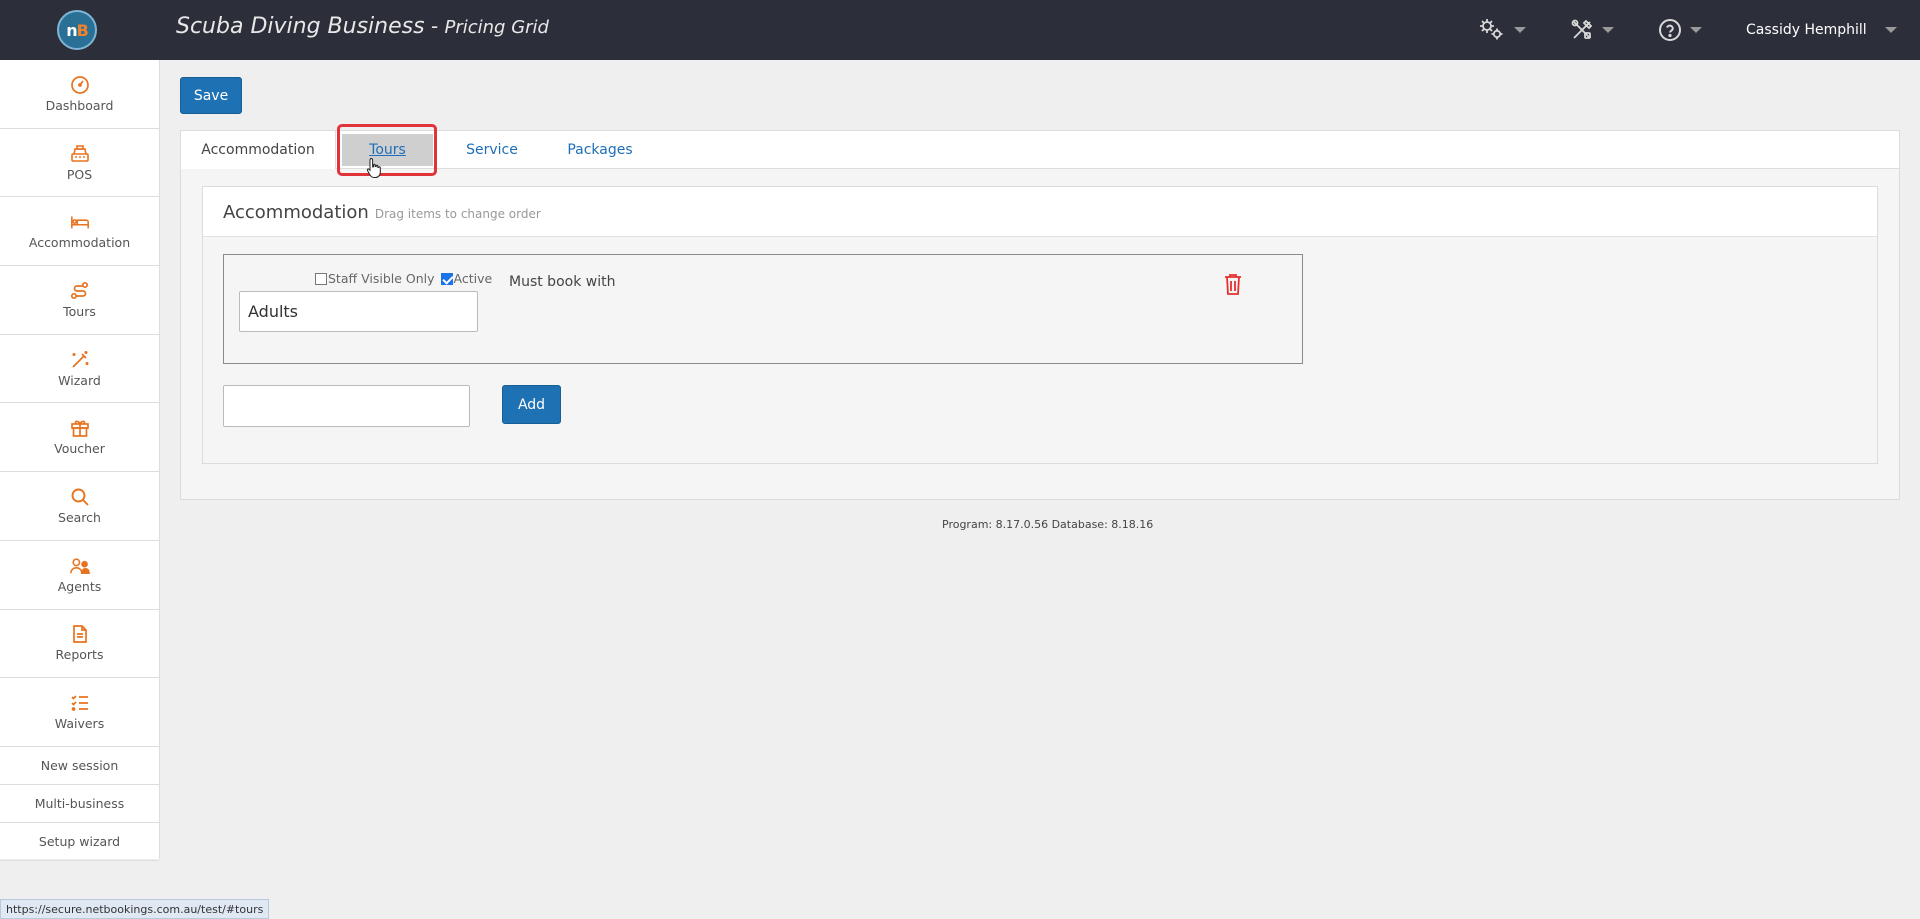 Image resolution: width=1920 pixels, height=919 pixels. What do you see at coordinates (496, 27) in the screenshot?
I see `page-name: Pricing Grid` at bounding box center [496, 27].